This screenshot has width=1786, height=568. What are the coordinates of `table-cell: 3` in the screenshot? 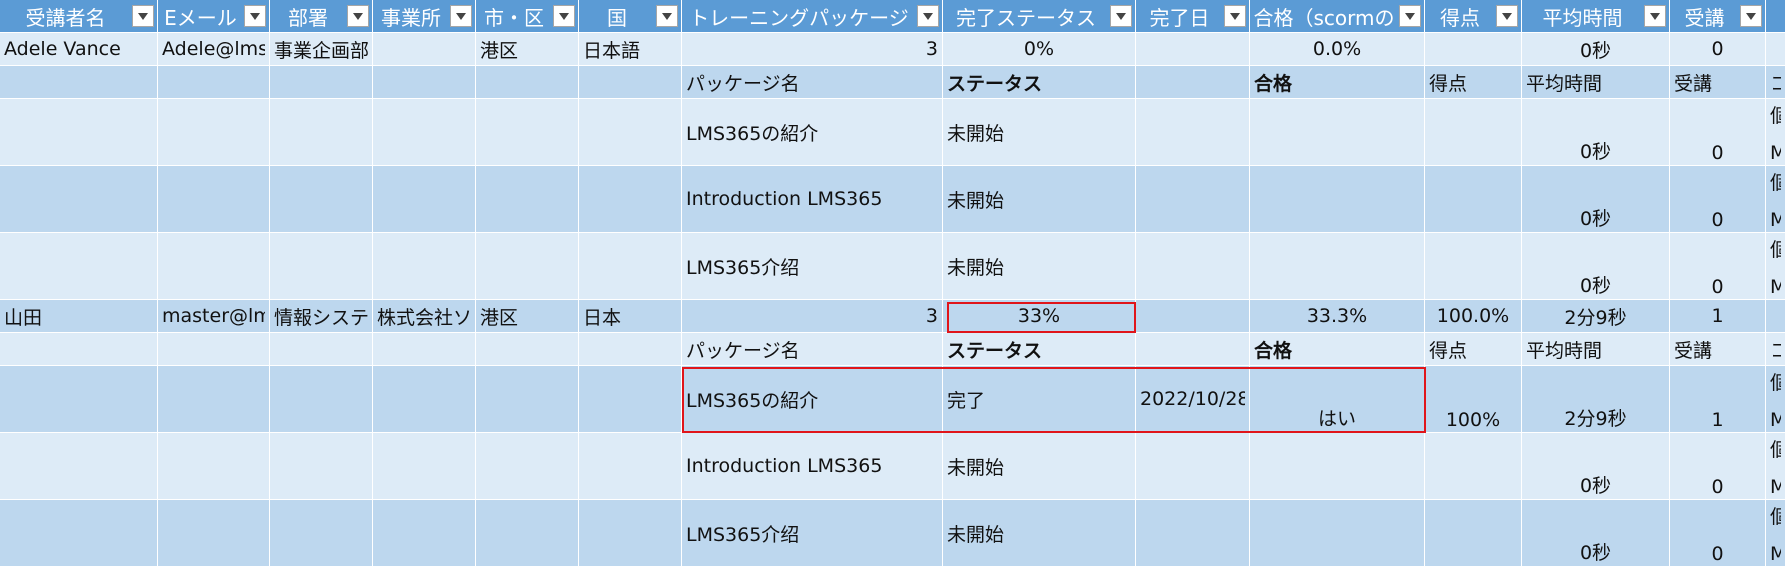 It's located at (812, 316).